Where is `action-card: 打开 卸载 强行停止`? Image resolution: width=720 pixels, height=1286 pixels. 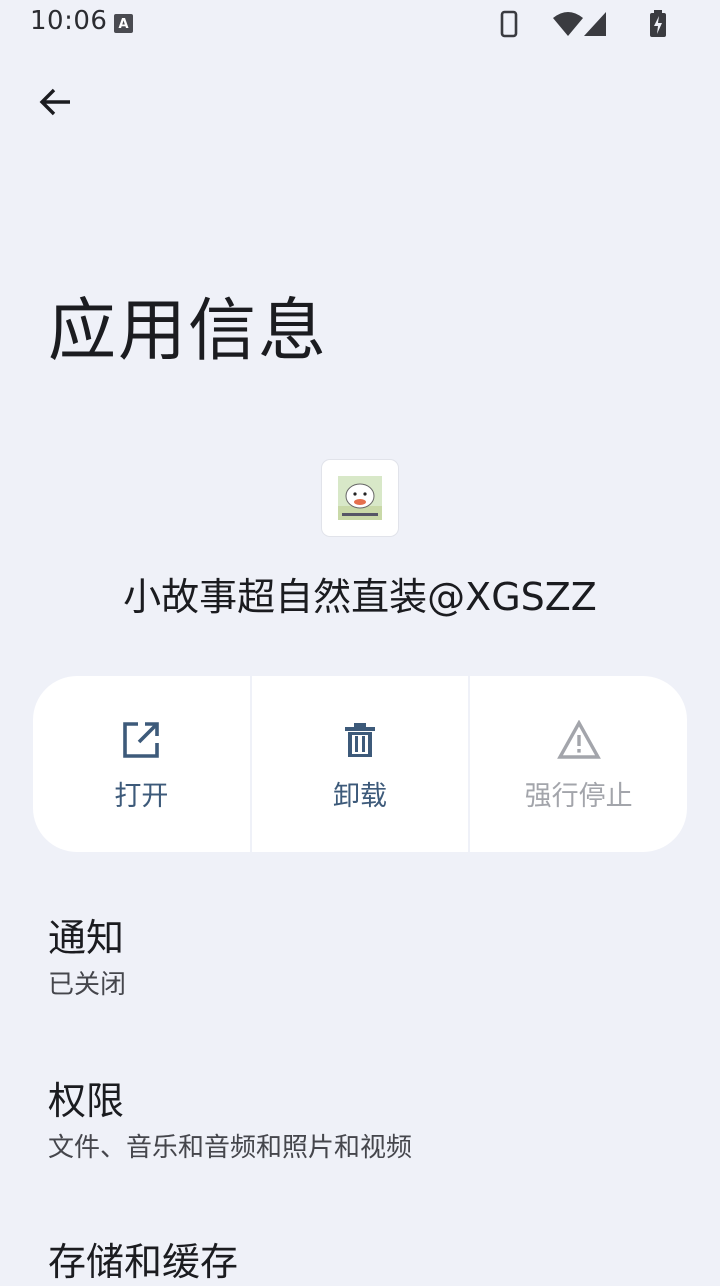 action-card: 打开 卸载 强行停止 is located at coordinates (360, 764).